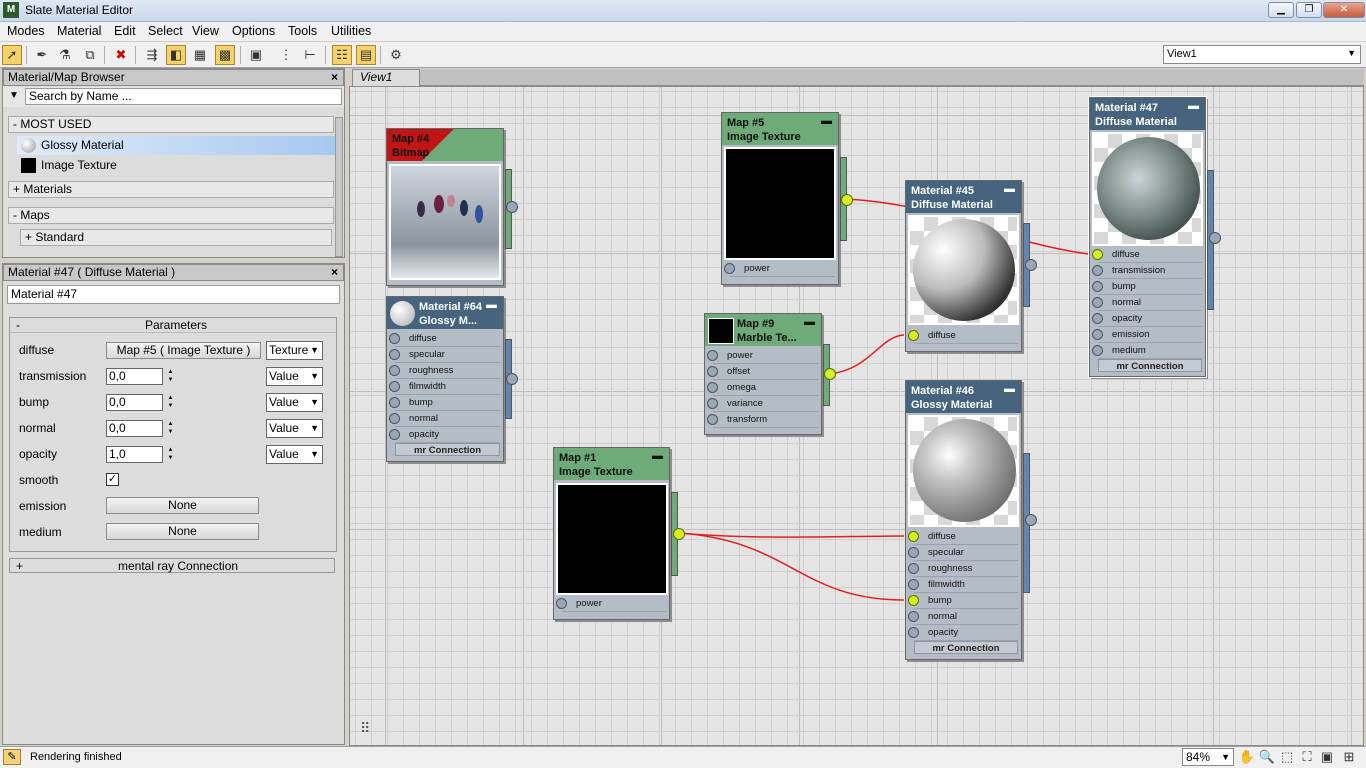  What do you see at coordinates (386, 77) in the screenshot?
I see `tab-view1: View1` at bounding box center [386, 77].